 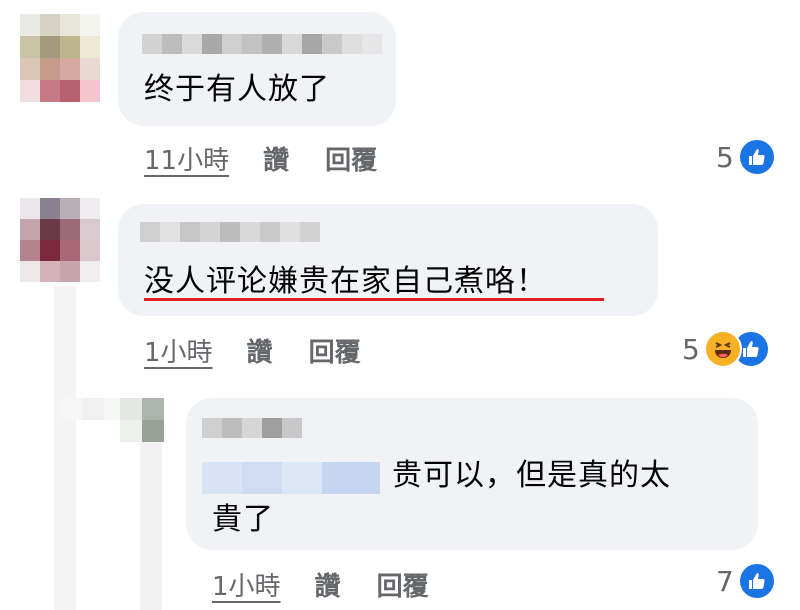 I want to click on reply-timestamp: 1小時, so click(x=246, y=584).